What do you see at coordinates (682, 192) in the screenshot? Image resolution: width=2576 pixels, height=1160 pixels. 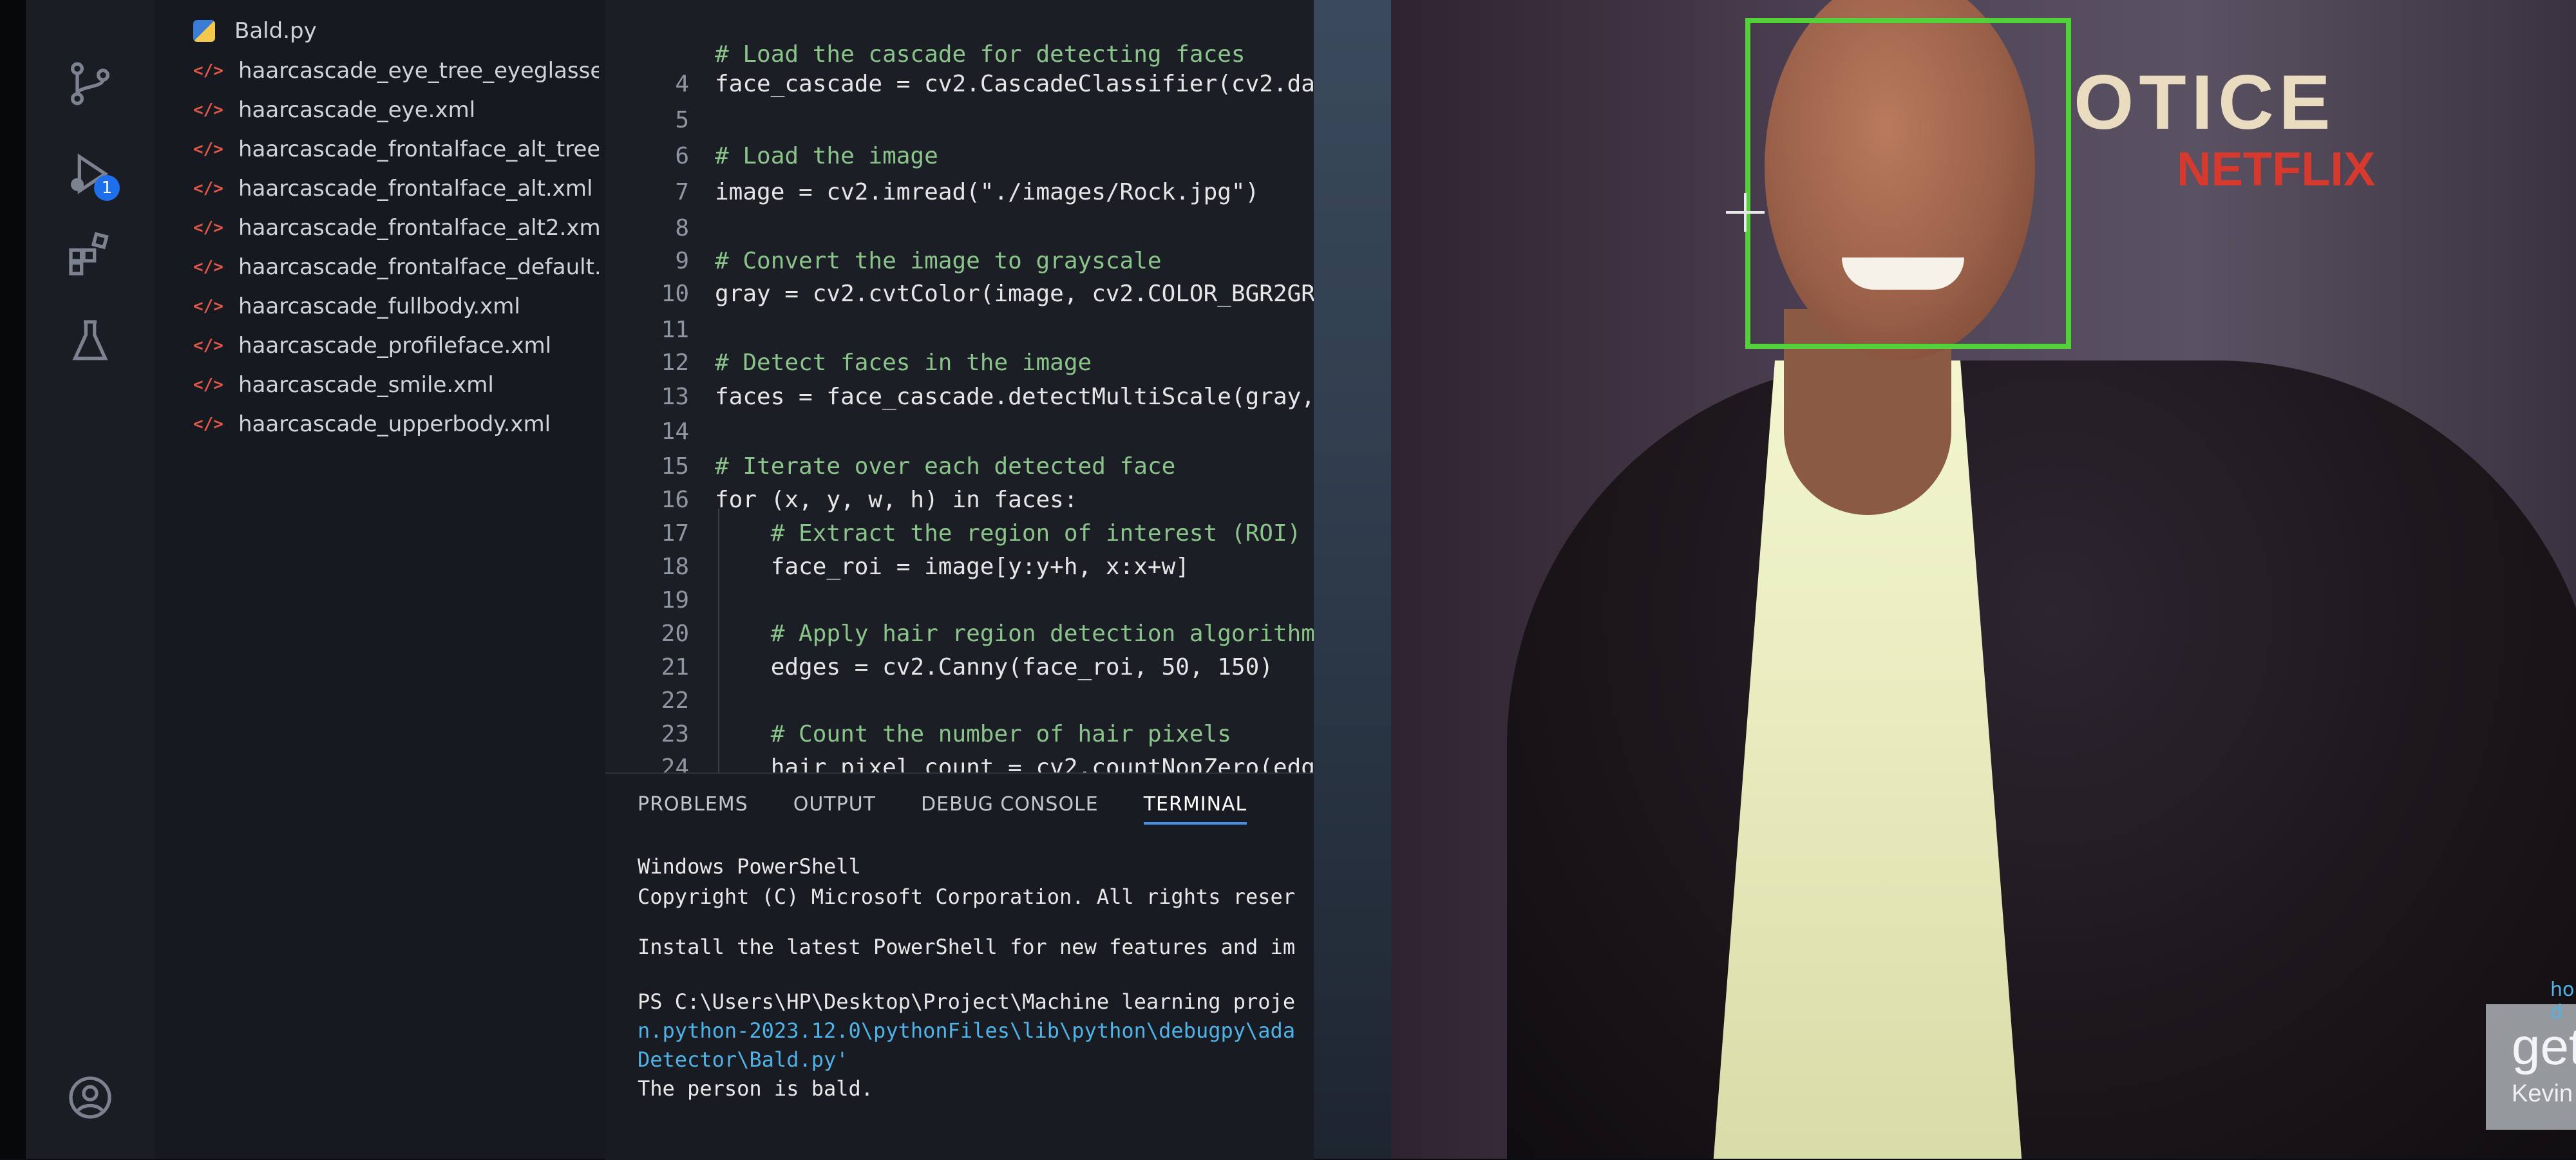 I see `line-number: 7` at bounding box center [682, 192].